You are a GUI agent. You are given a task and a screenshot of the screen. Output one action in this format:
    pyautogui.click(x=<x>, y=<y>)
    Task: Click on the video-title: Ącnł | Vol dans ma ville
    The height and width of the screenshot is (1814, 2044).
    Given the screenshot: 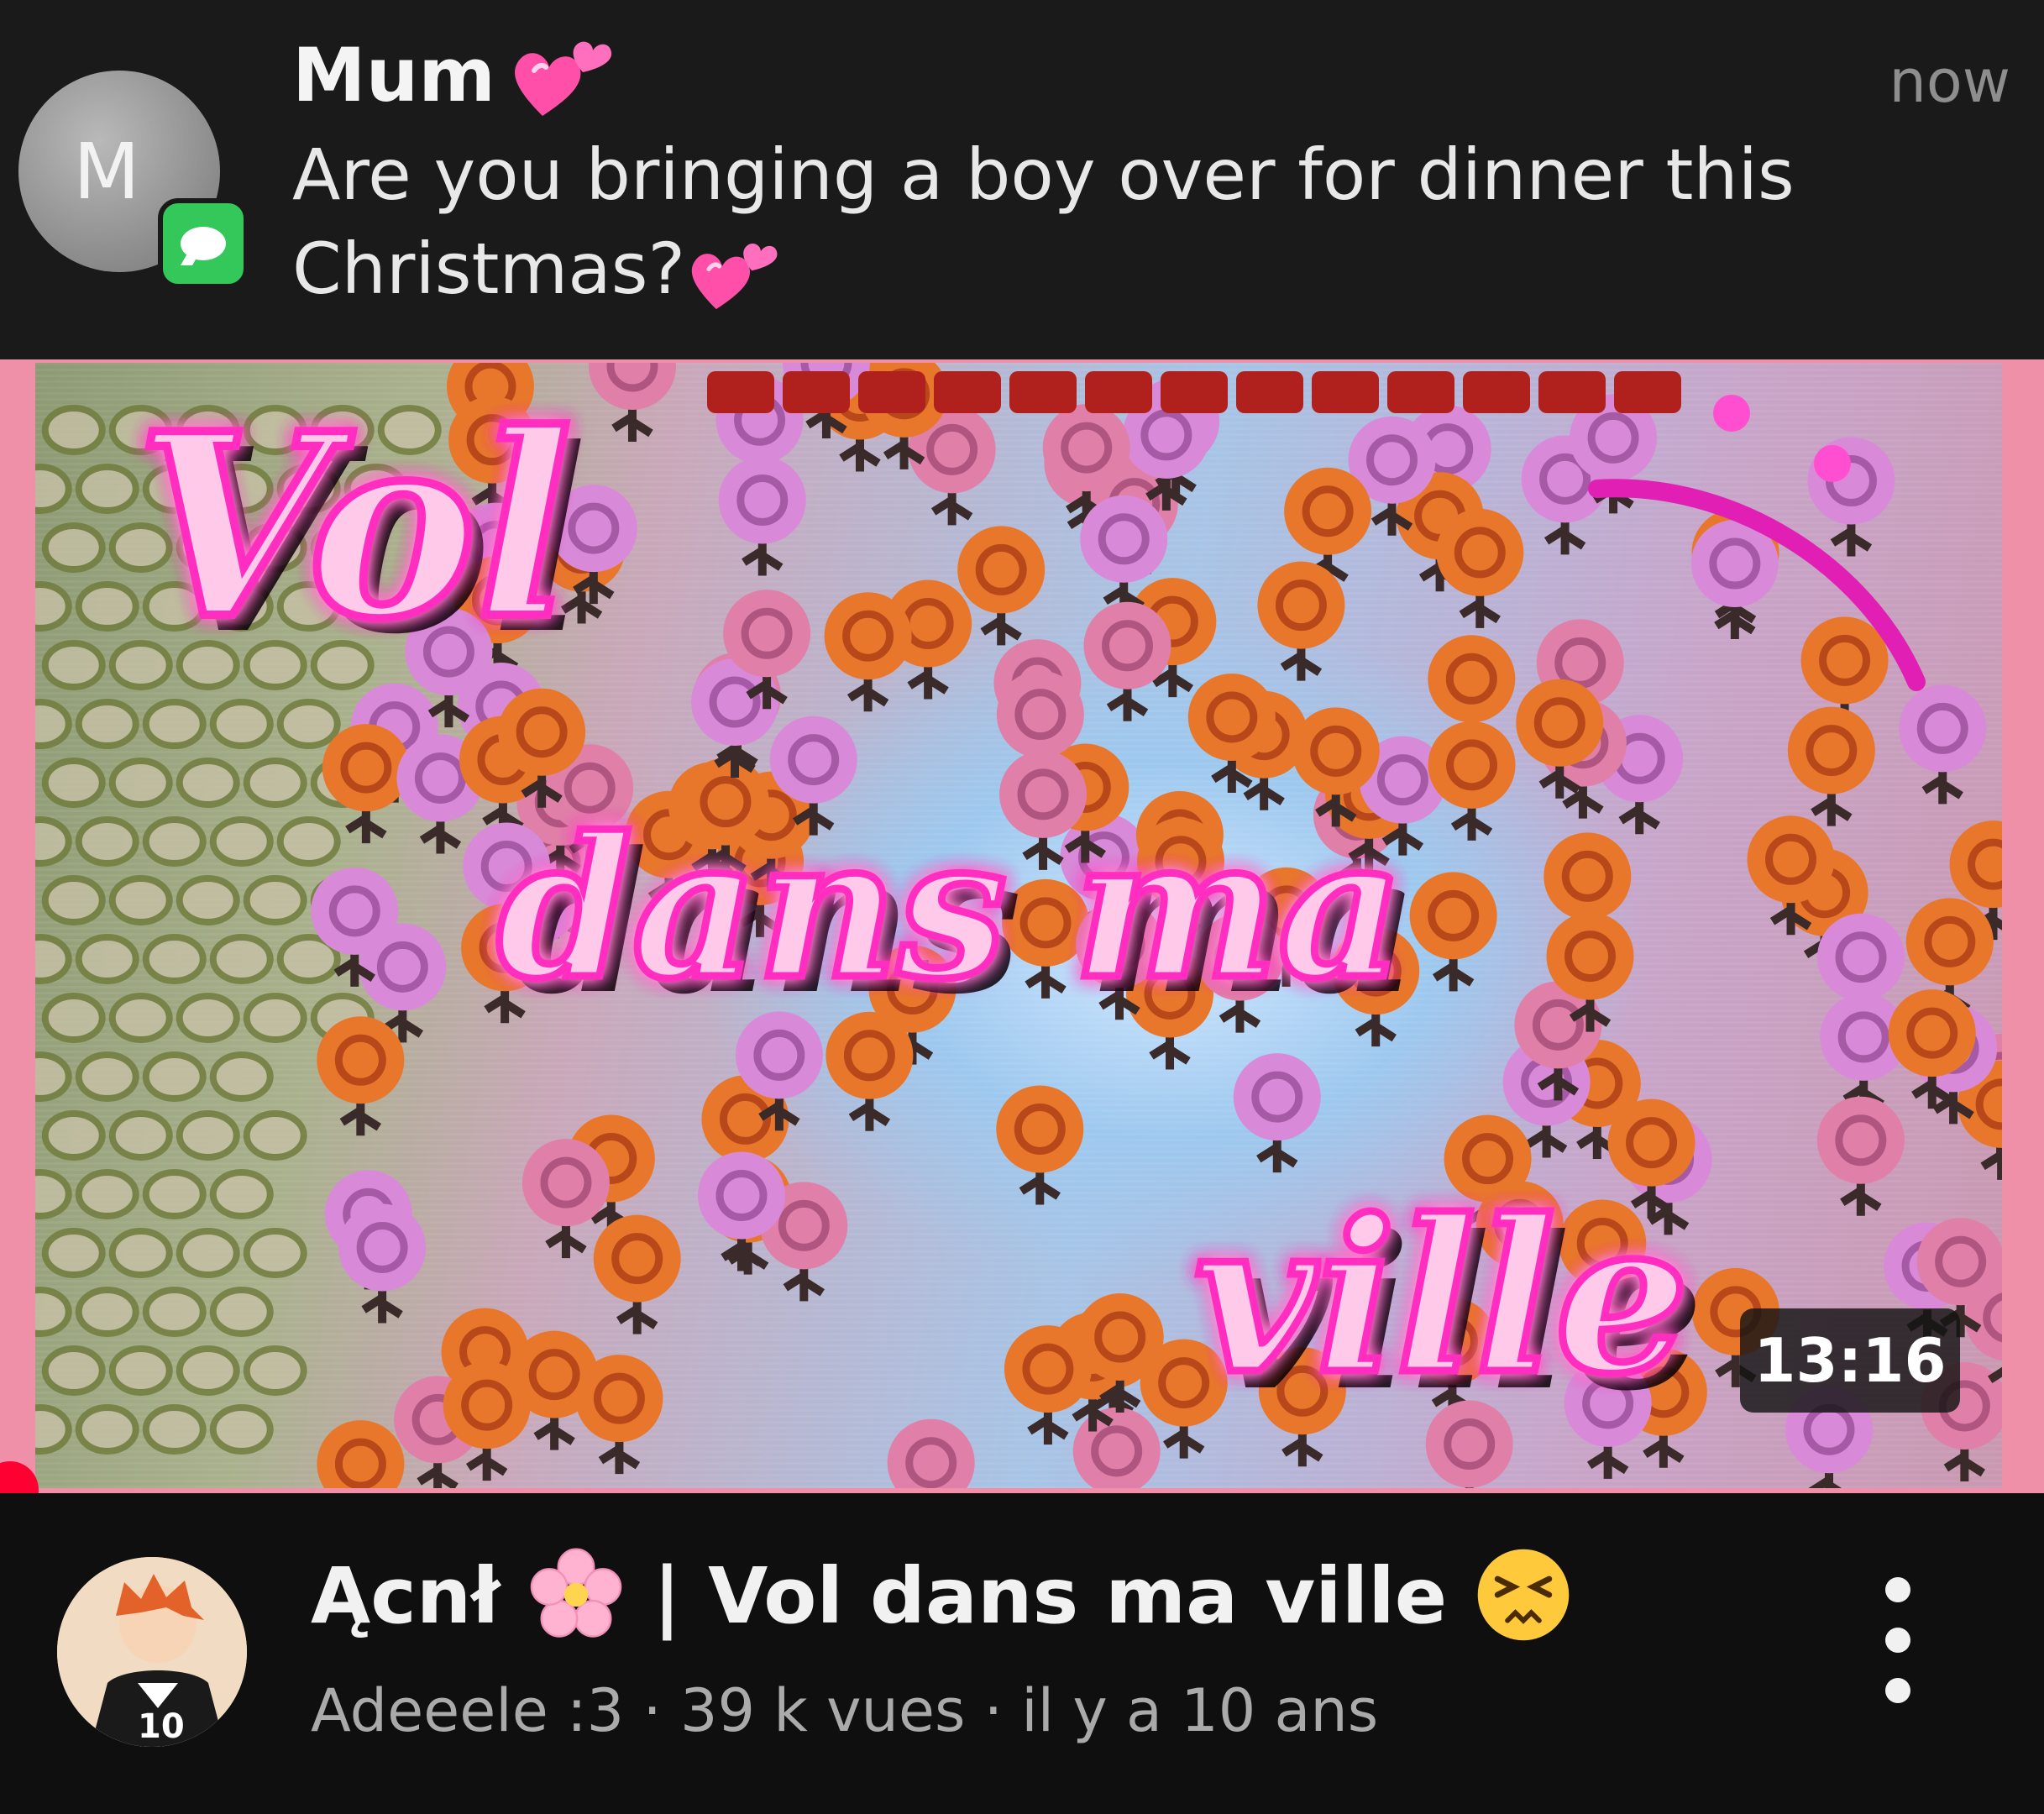 What is the action you would take?
    pyautogui.click(x=942, y=1594)
    